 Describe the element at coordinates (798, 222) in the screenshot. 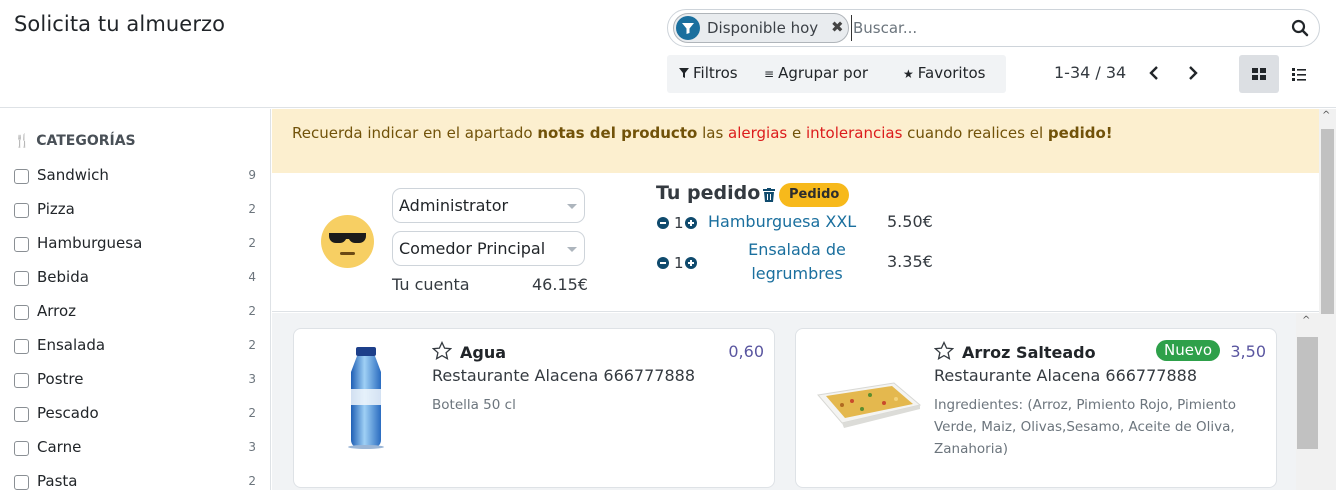

I see `order-line-name: Hamburguesa XXL` at that location.